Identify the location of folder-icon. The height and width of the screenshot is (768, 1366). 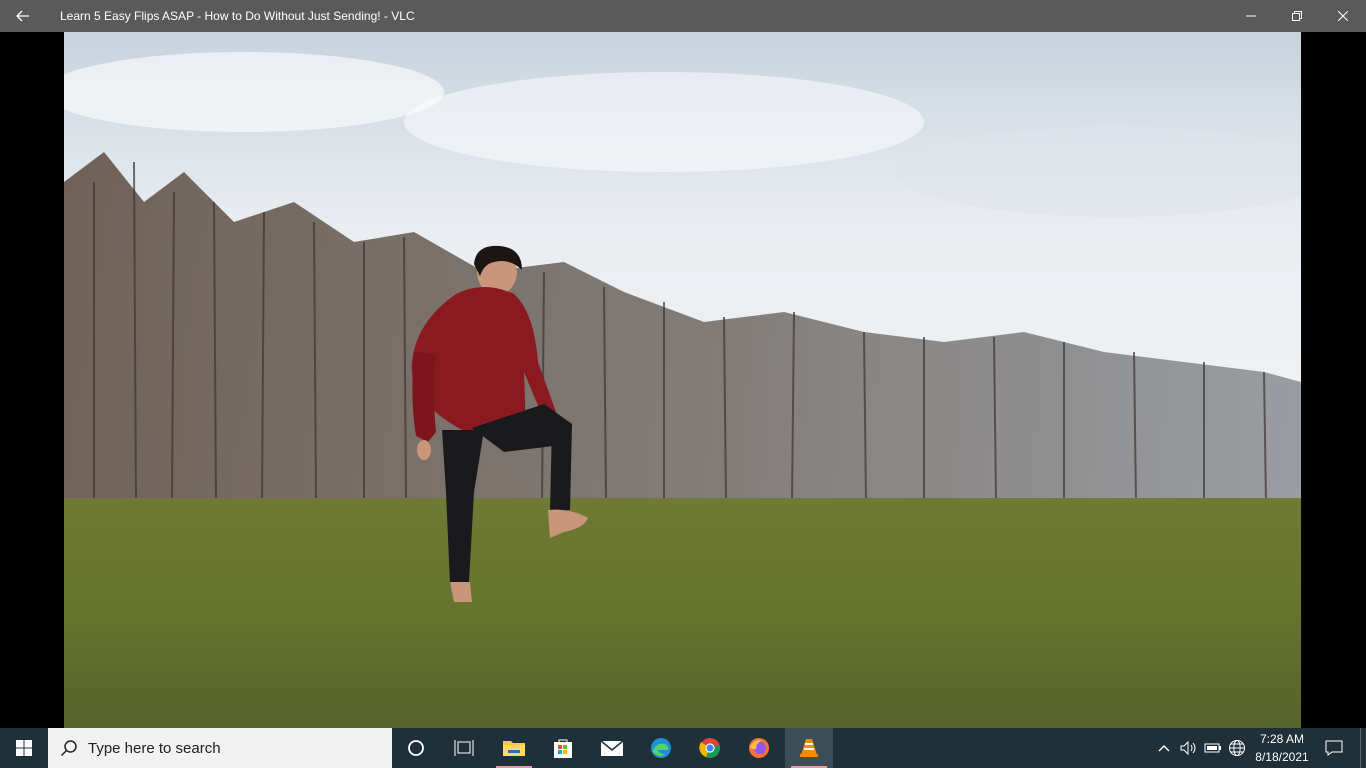
(514, 748).